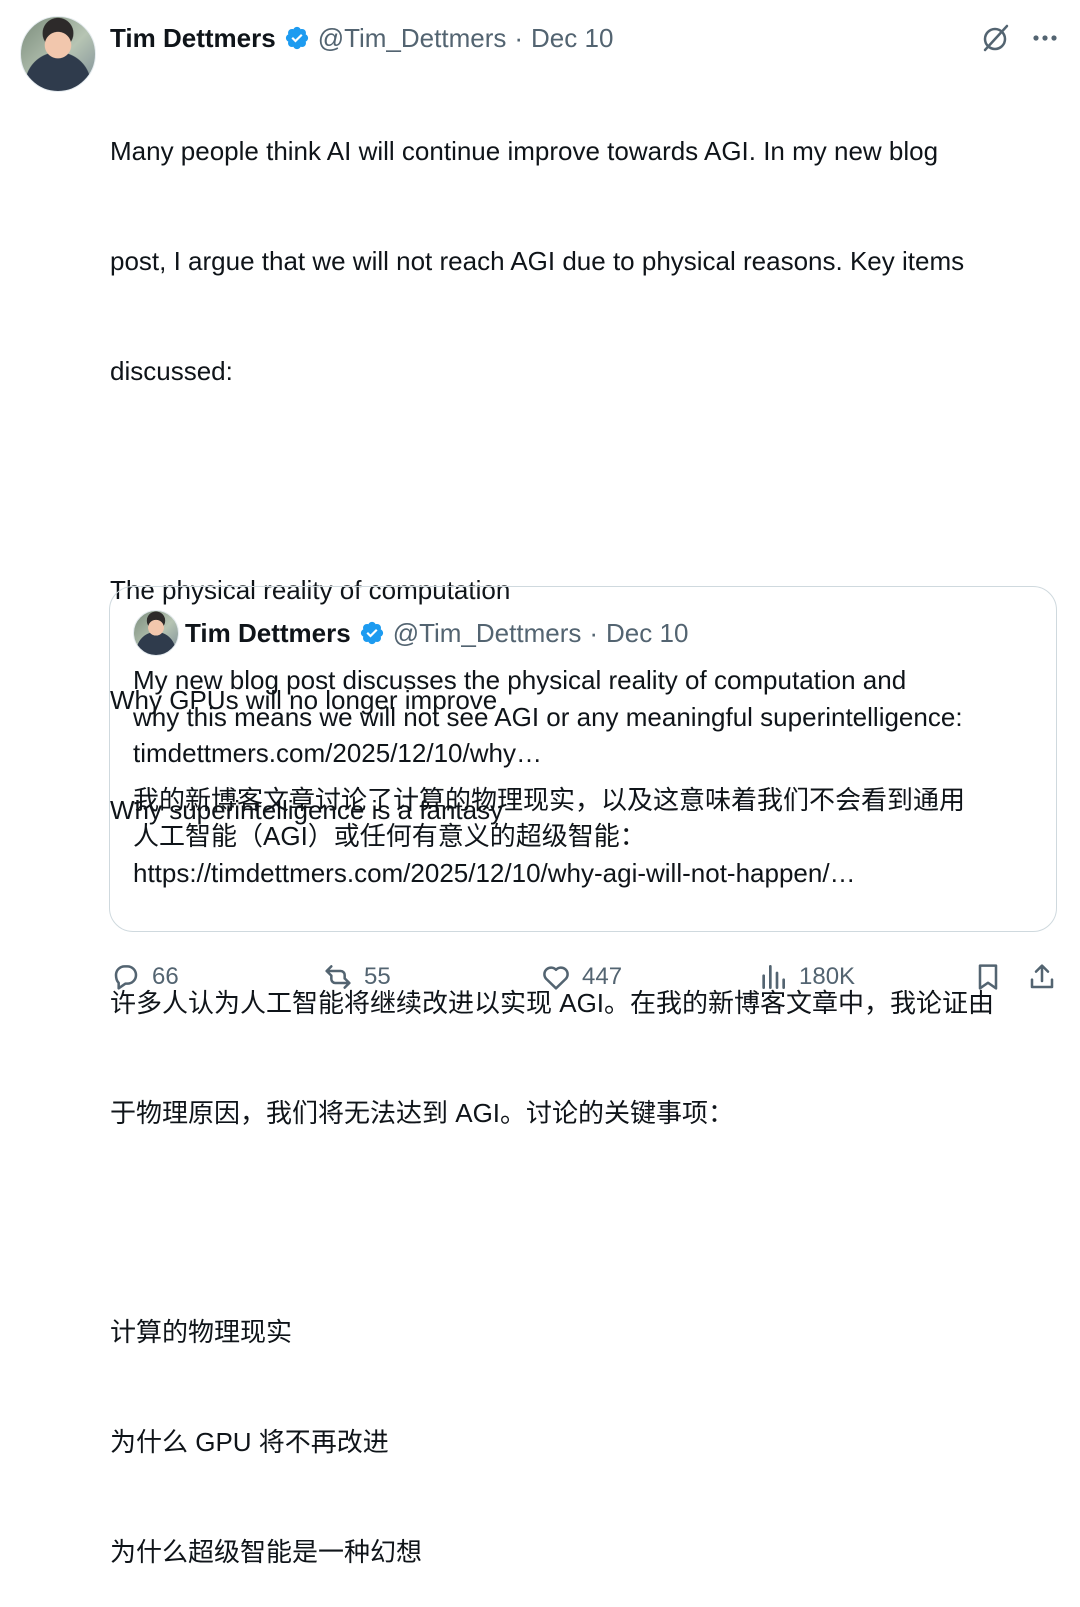 The height and width of the screenshot is (1607, 1080). Describe the element at coordinates (126, 977) in the screenshot. I see `reply-icon` at that location.